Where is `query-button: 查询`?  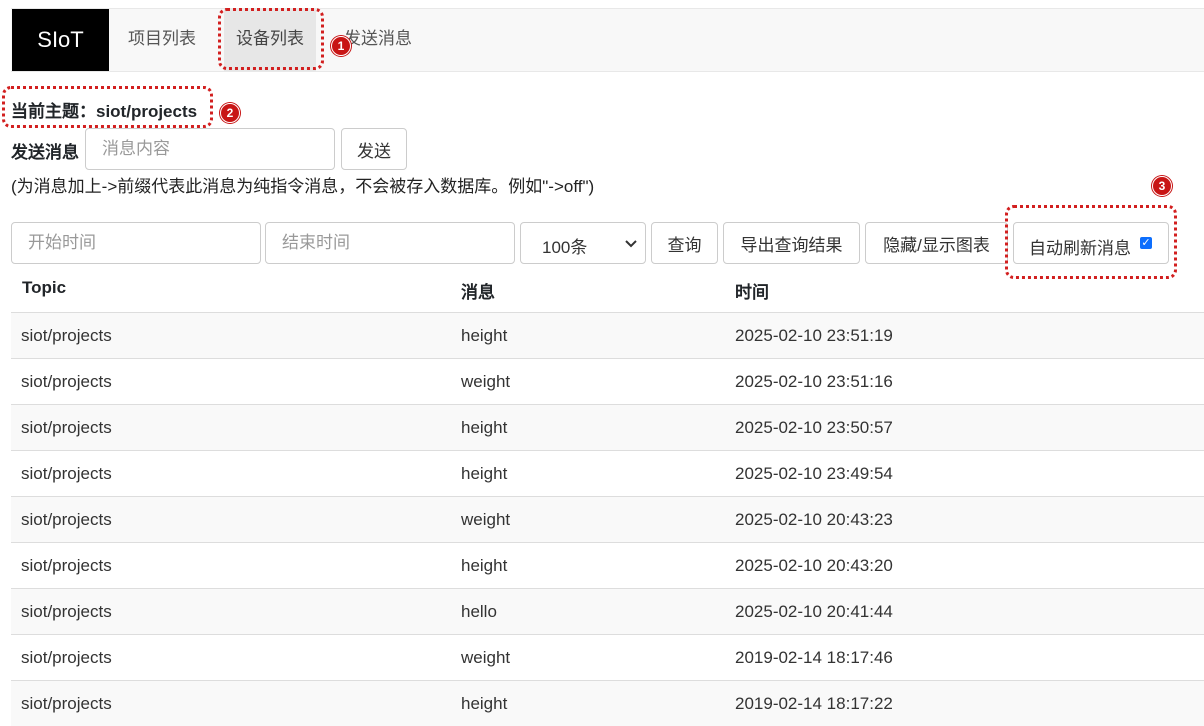 query-button: 查询 is located at coordinates (684, 243).